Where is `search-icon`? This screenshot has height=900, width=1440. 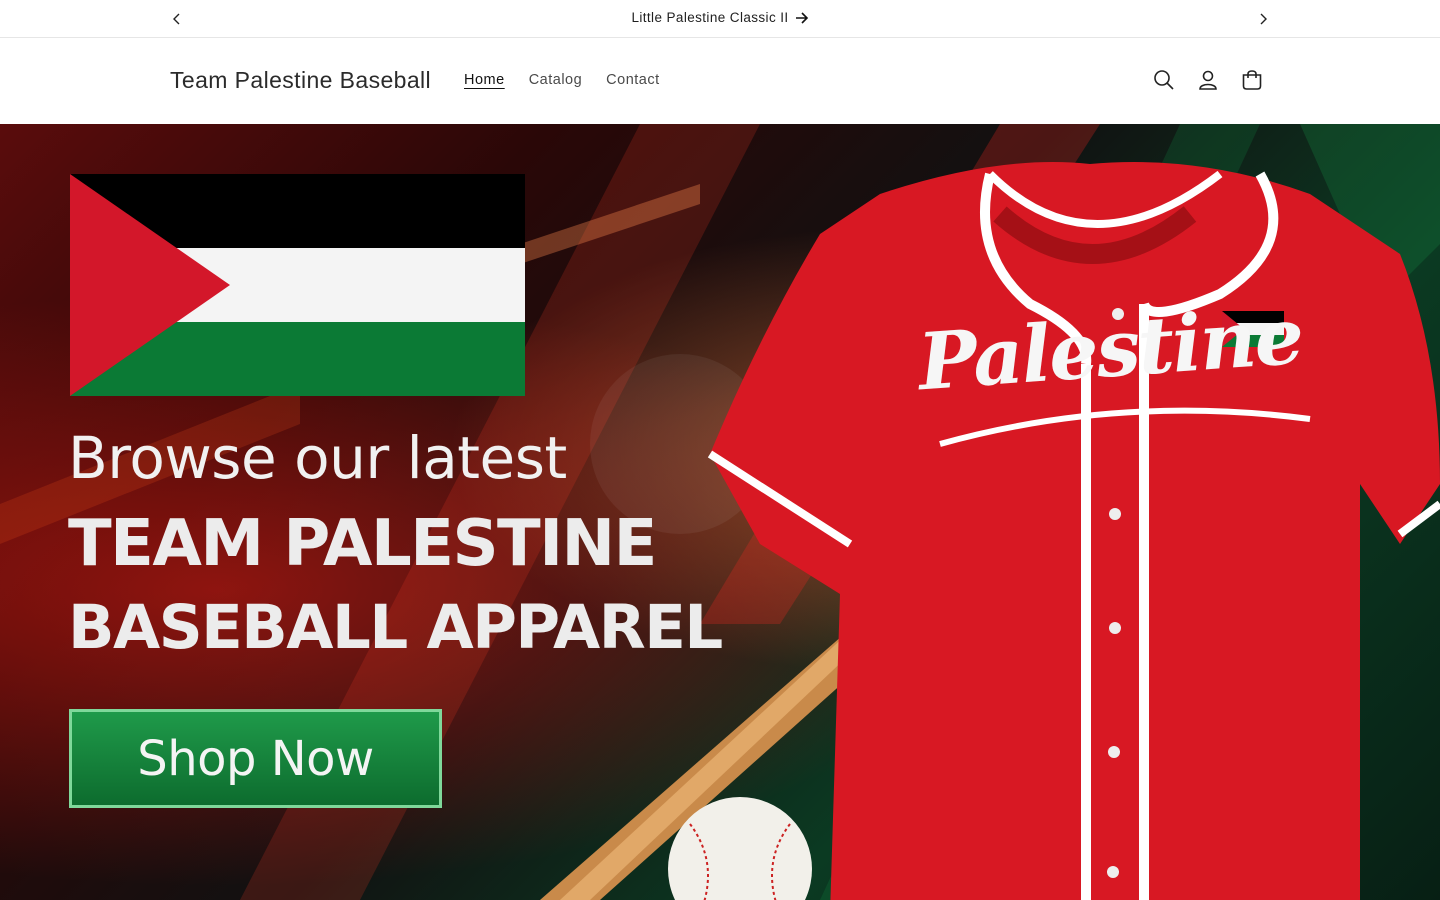 search-icon is located at coordinates (1164, 80).